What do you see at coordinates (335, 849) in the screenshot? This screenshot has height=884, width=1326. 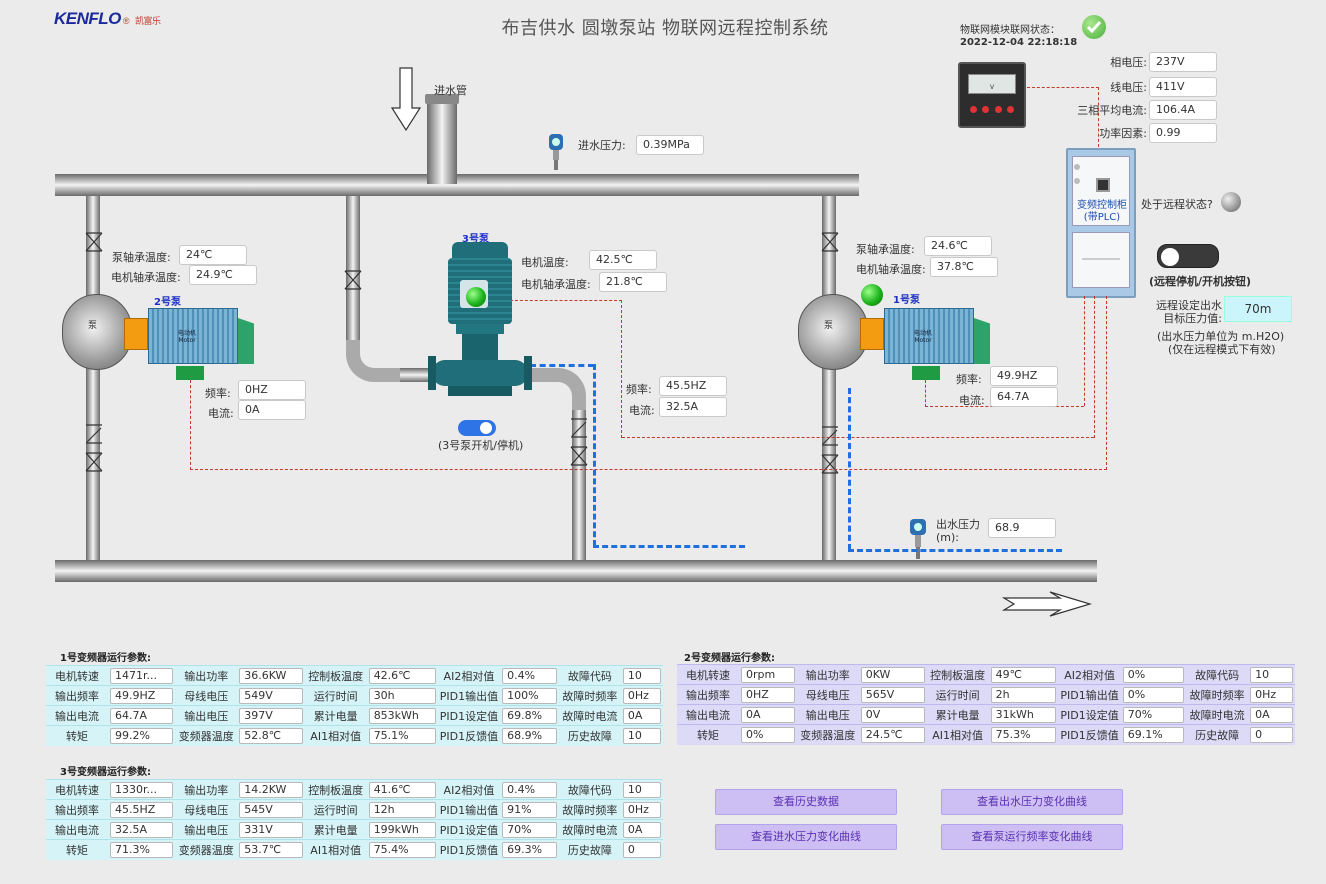 I see `param-label: AI1相对值` at bounding box center [335, 849].